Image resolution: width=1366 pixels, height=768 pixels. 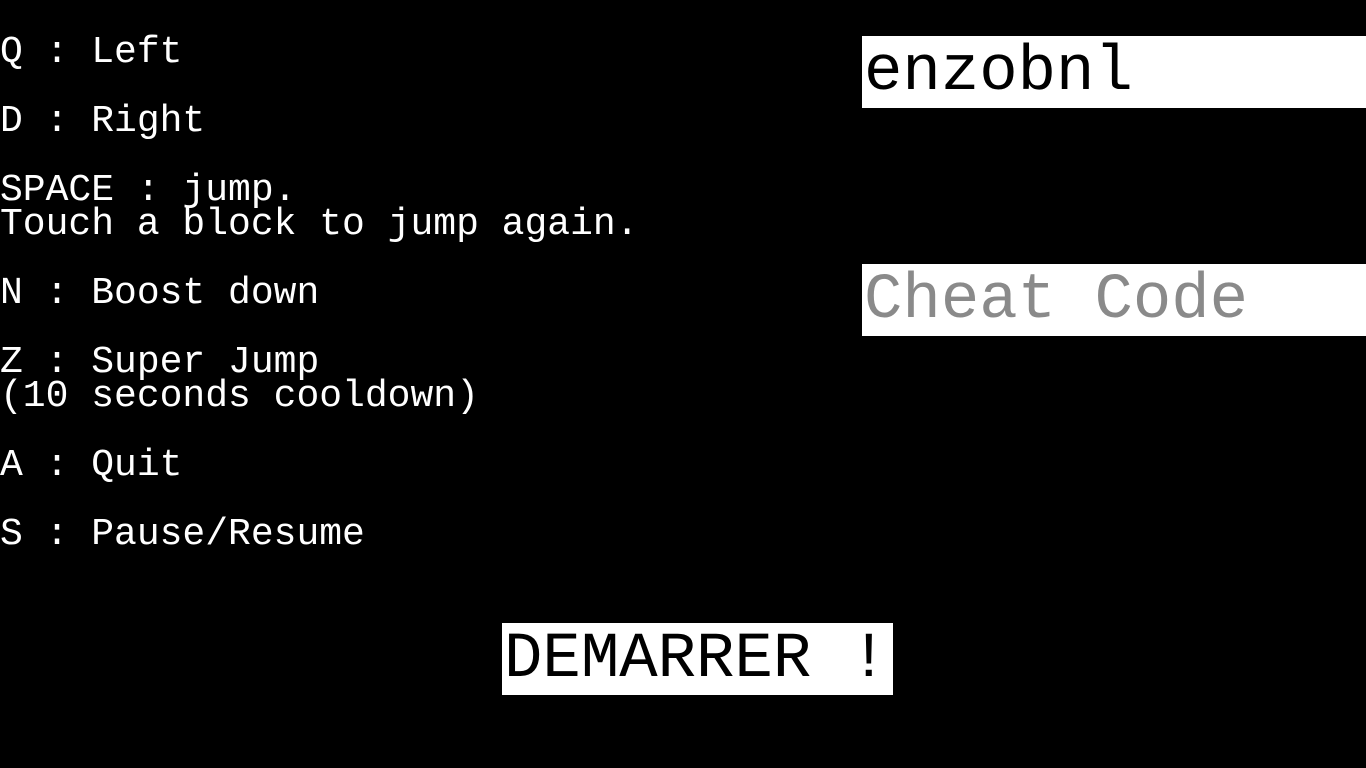 What do you see at coordinates (1114, 300) in the screenshot?
I see `cheat-code-input: Cheat Code` at bounding box center [1114, 300].